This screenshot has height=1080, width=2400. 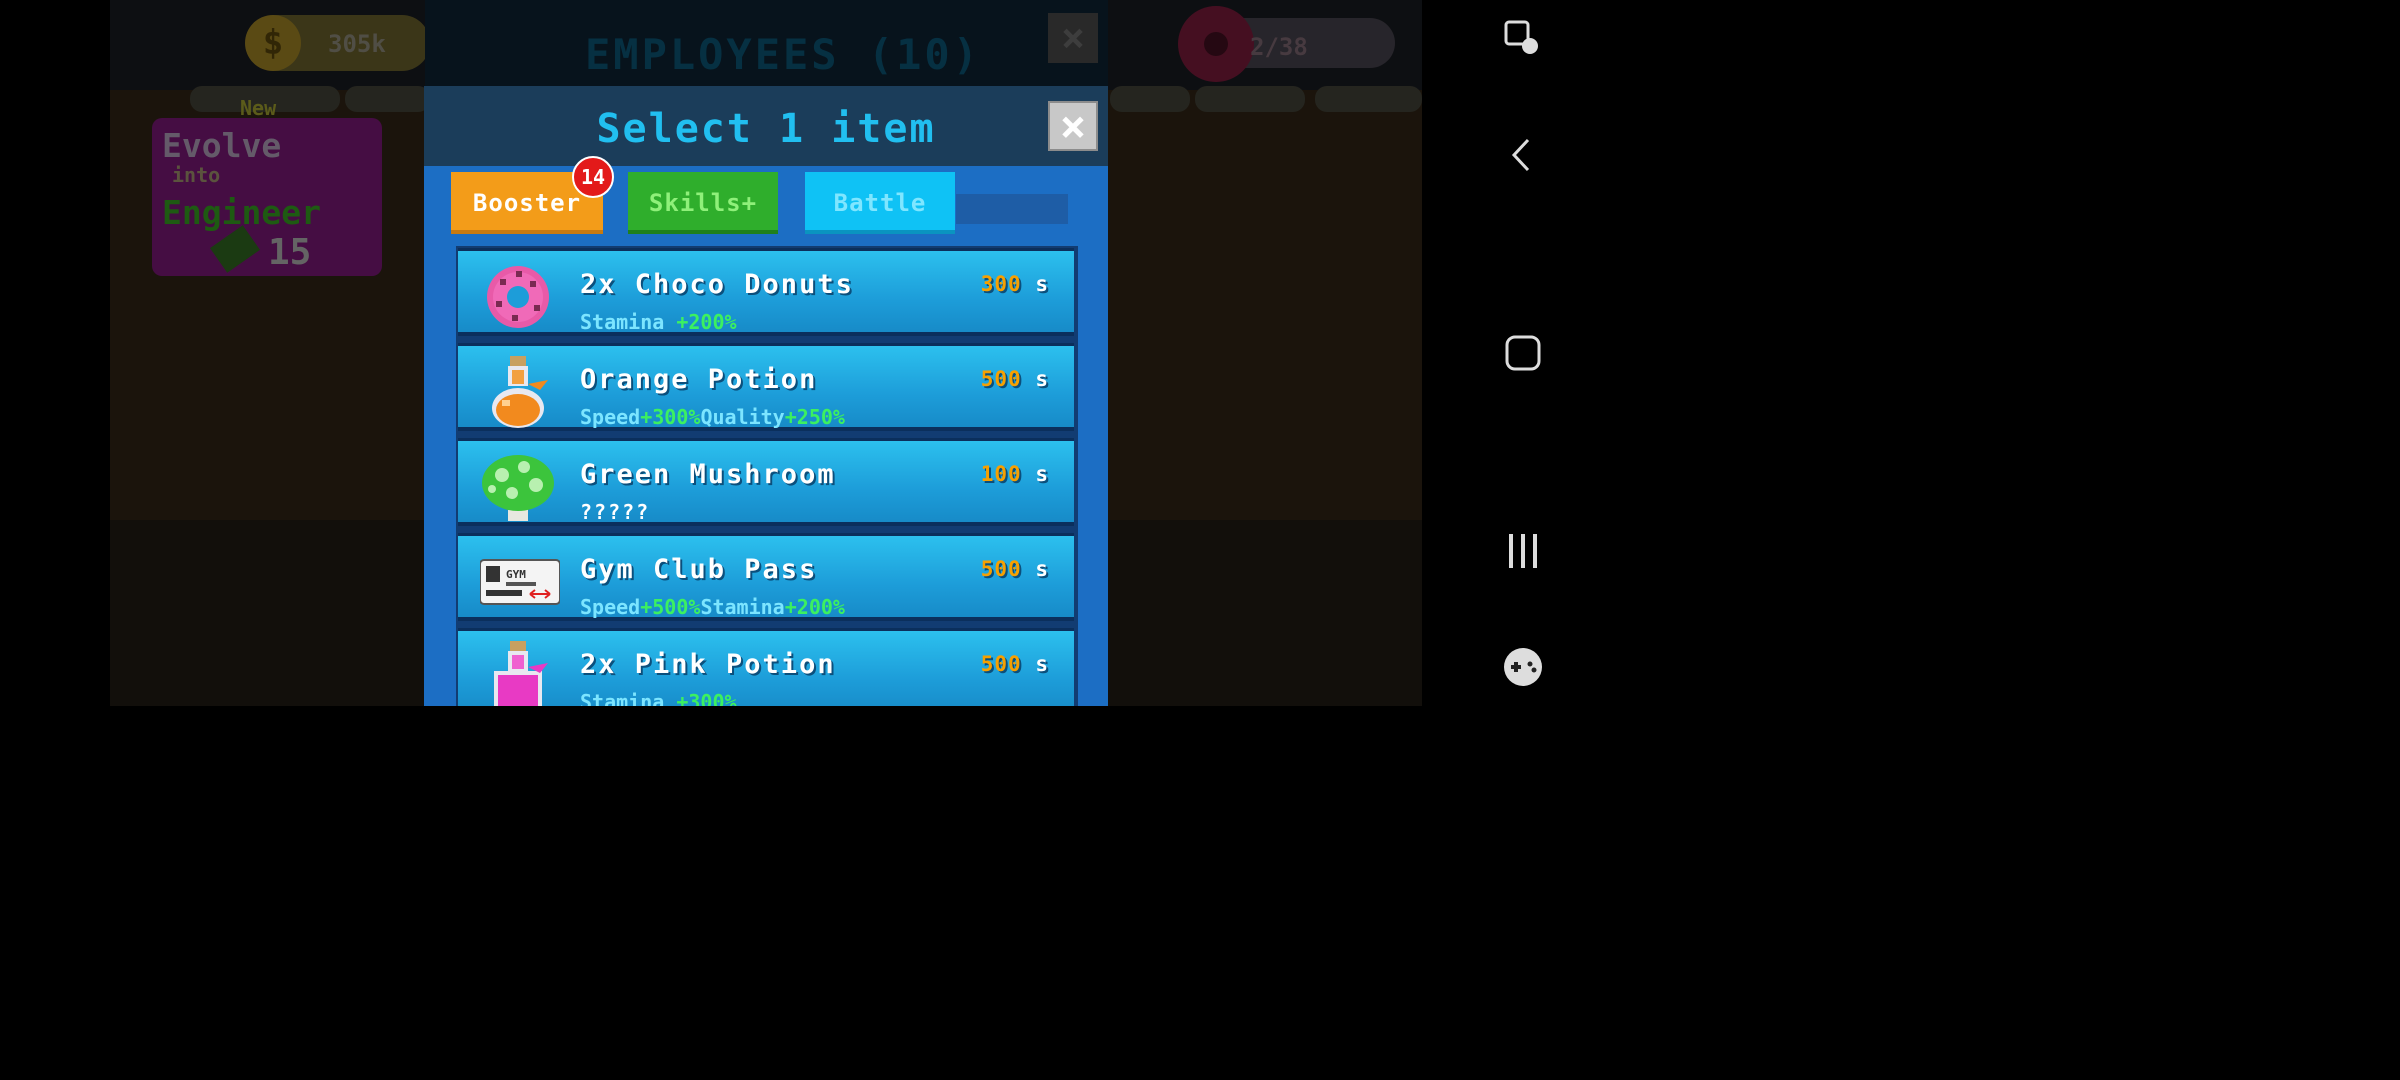 I want to click on tab-battle: Battle, so click(x=880, y=203).